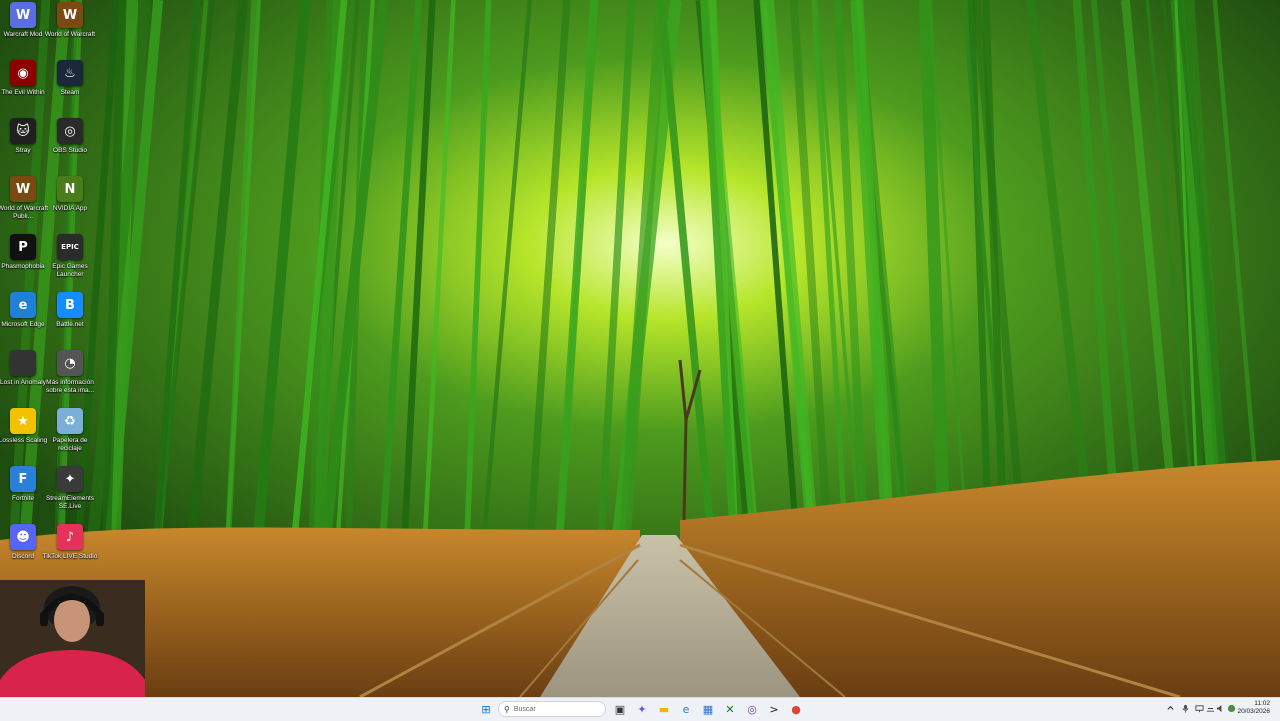 This screenshot has height=721, width=1280. Describe the element at coordinates (70, 305) in the screenshot. I see `battle-net-icon: B` at that location.